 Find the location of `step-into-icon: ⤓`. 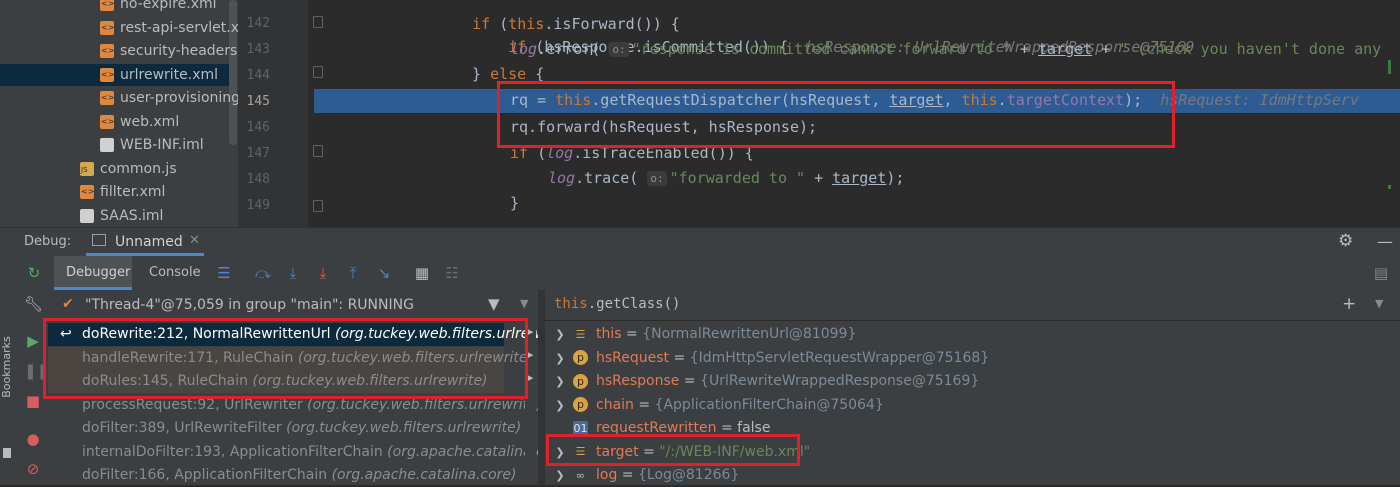

step-into-icon: ⤓ is located at coordinates (293, 273).